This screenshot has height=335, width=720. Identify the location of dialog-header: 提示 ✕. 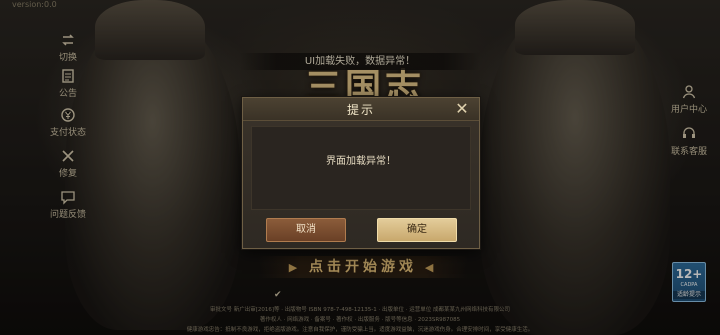
(361, 109).